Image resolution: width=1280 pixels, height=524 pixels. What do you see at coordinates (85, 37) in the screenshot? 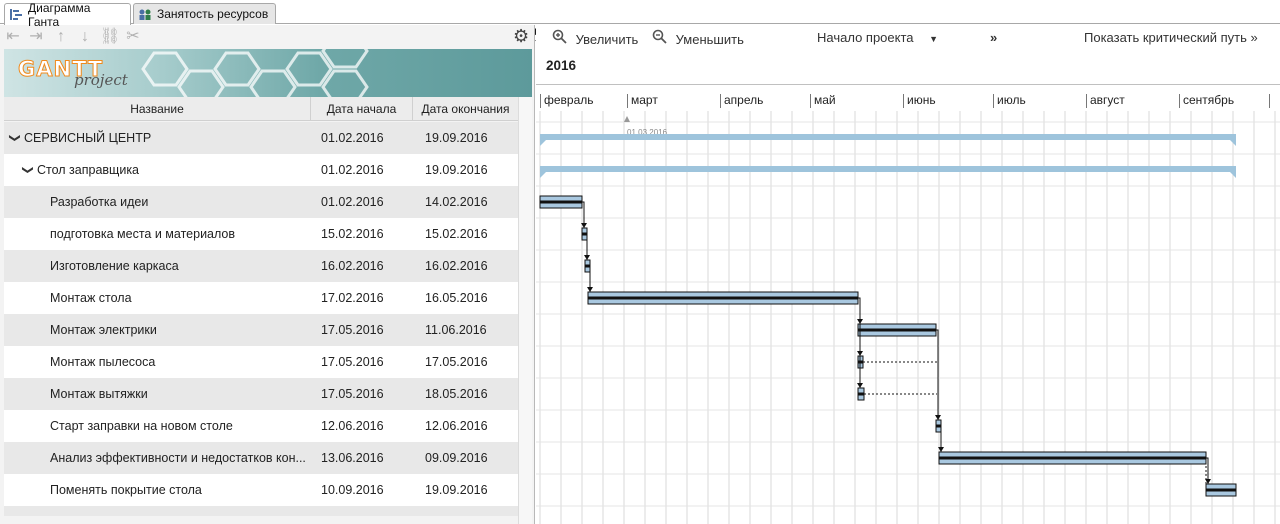
I see `move-down-icon: ↓` at bounding box center [85, 37].